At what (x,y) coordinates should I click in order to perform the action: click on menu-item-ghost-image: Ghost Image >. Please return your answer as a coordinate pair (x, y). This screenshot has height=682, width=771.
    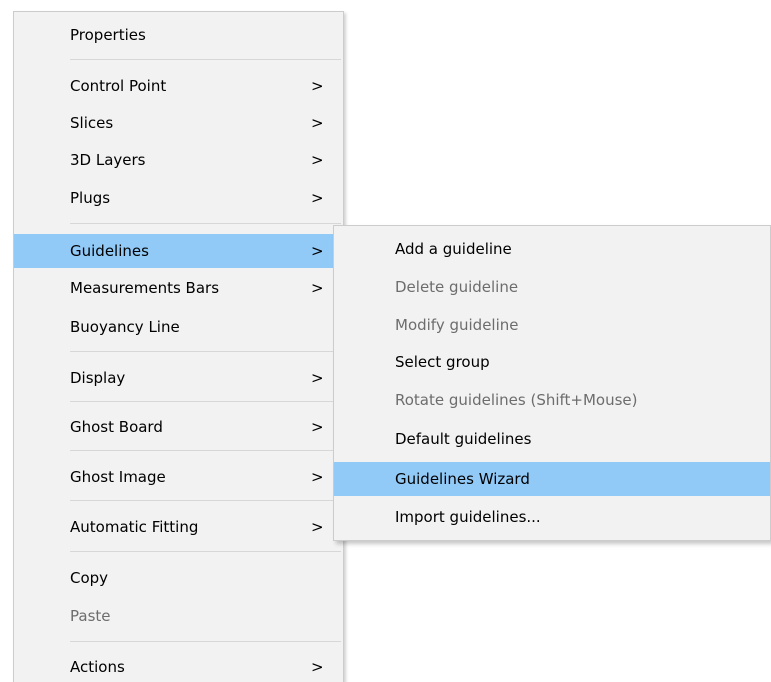
    Looking at the image, I should click on (178, 477).